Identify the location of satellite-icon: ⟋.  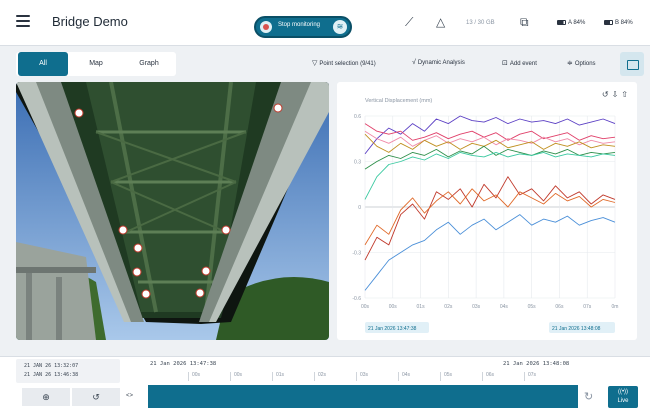
(409, 22).